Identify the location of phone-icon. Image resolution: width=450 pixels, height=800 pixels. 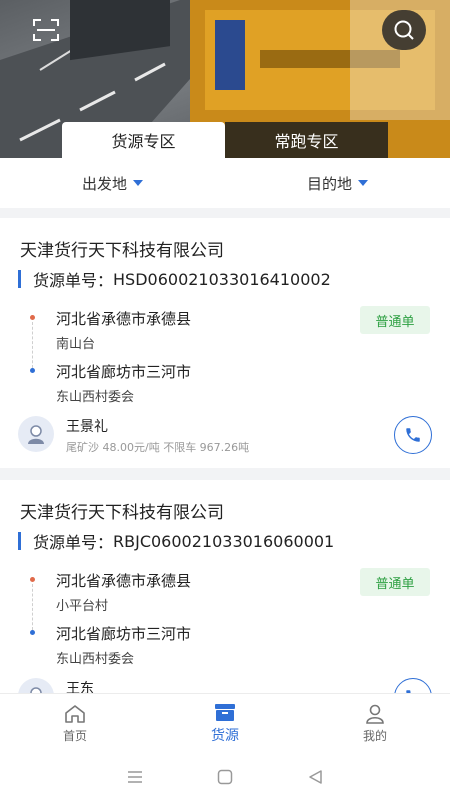
(413, 435).